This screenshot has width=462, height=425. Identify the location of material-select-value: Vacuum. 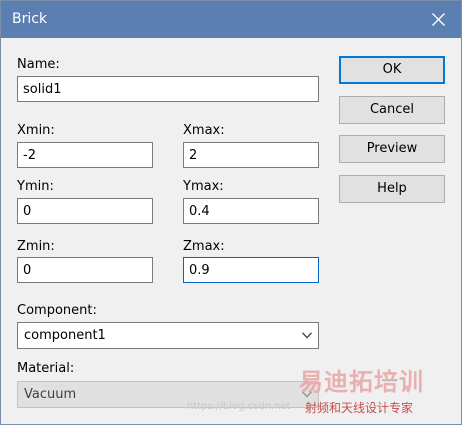
(50, 394).